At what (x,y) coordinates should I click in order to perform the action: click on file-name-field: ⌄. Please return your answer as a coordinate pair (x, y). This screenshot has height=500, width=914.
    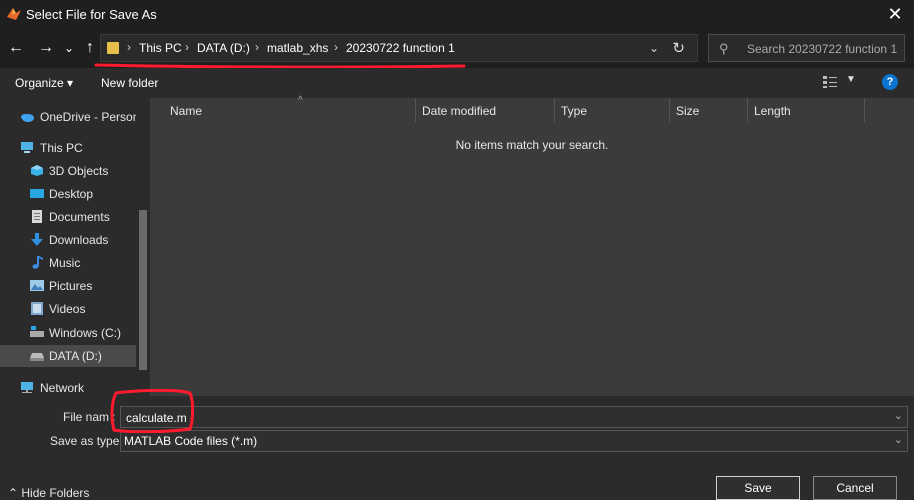
    Looking at the image, I should click on (514, 417).